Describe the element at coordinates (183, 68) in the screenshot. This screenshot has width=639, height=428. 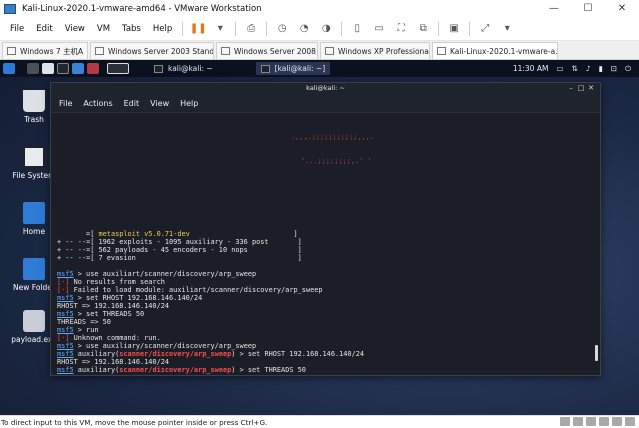
I see `taskbar-window-1: kali@kali: ~` at that location.